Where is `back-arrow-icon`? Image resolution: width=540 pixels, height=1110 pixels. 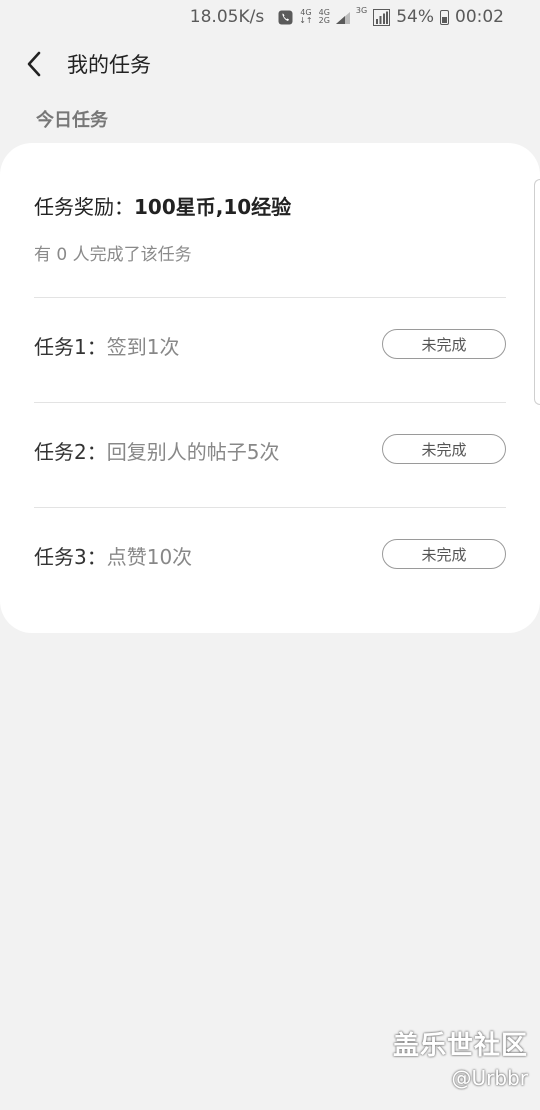 back-arrow-icon is located at coordinates (34, 64).